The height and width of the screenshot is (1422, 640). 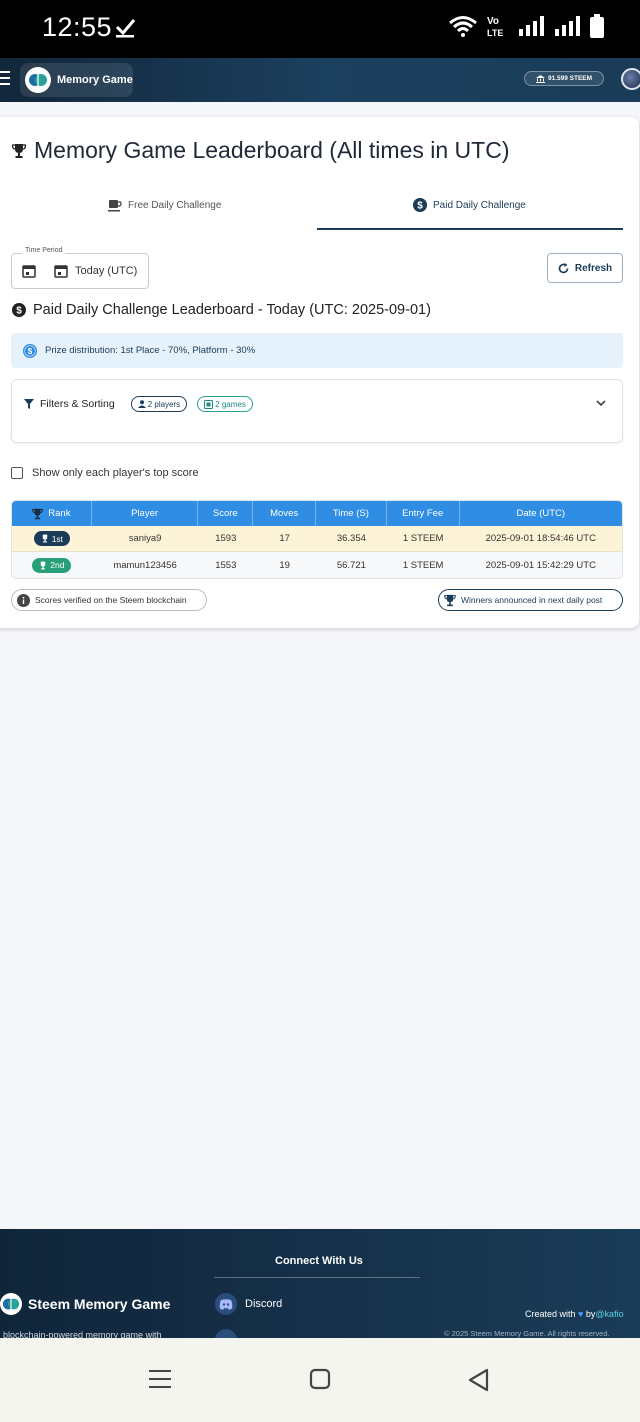 I want to click on rank-label: 1st, so click(x=57, y=538).